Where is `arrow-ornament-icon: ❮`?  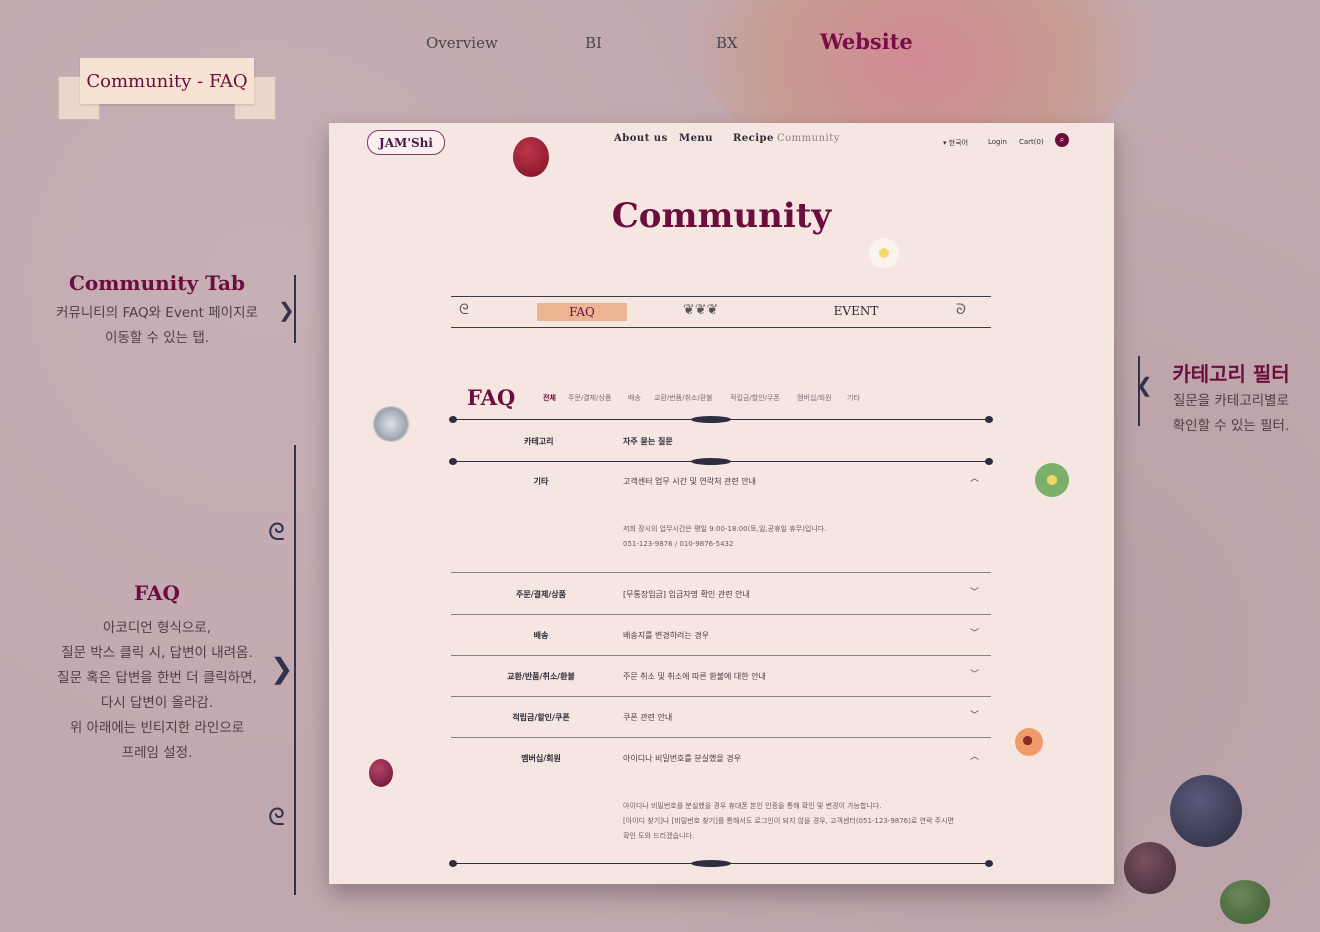 arrow-ornament-icon: ❮ is located at coordinates (1144, 385).